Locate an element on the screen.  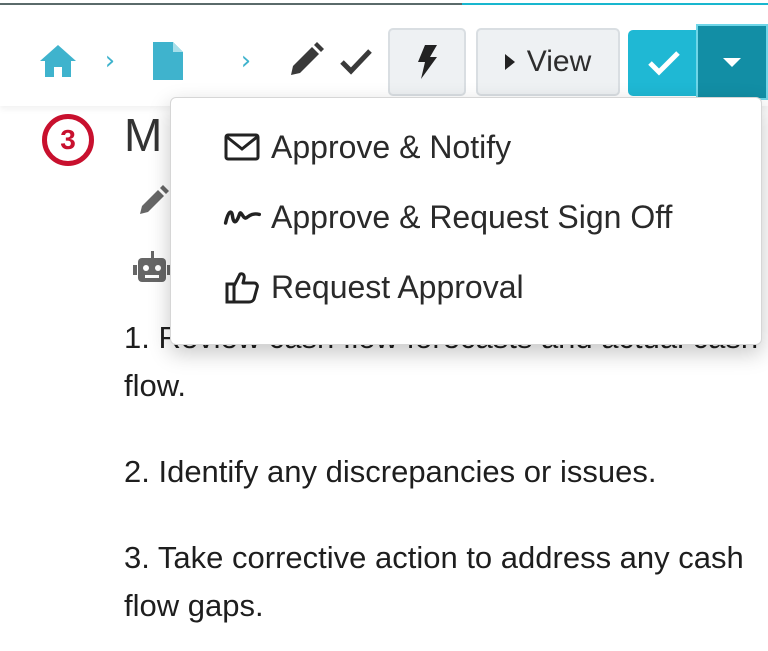
menu-item-label: Approve & Notify is located at coordinates (391, 146).